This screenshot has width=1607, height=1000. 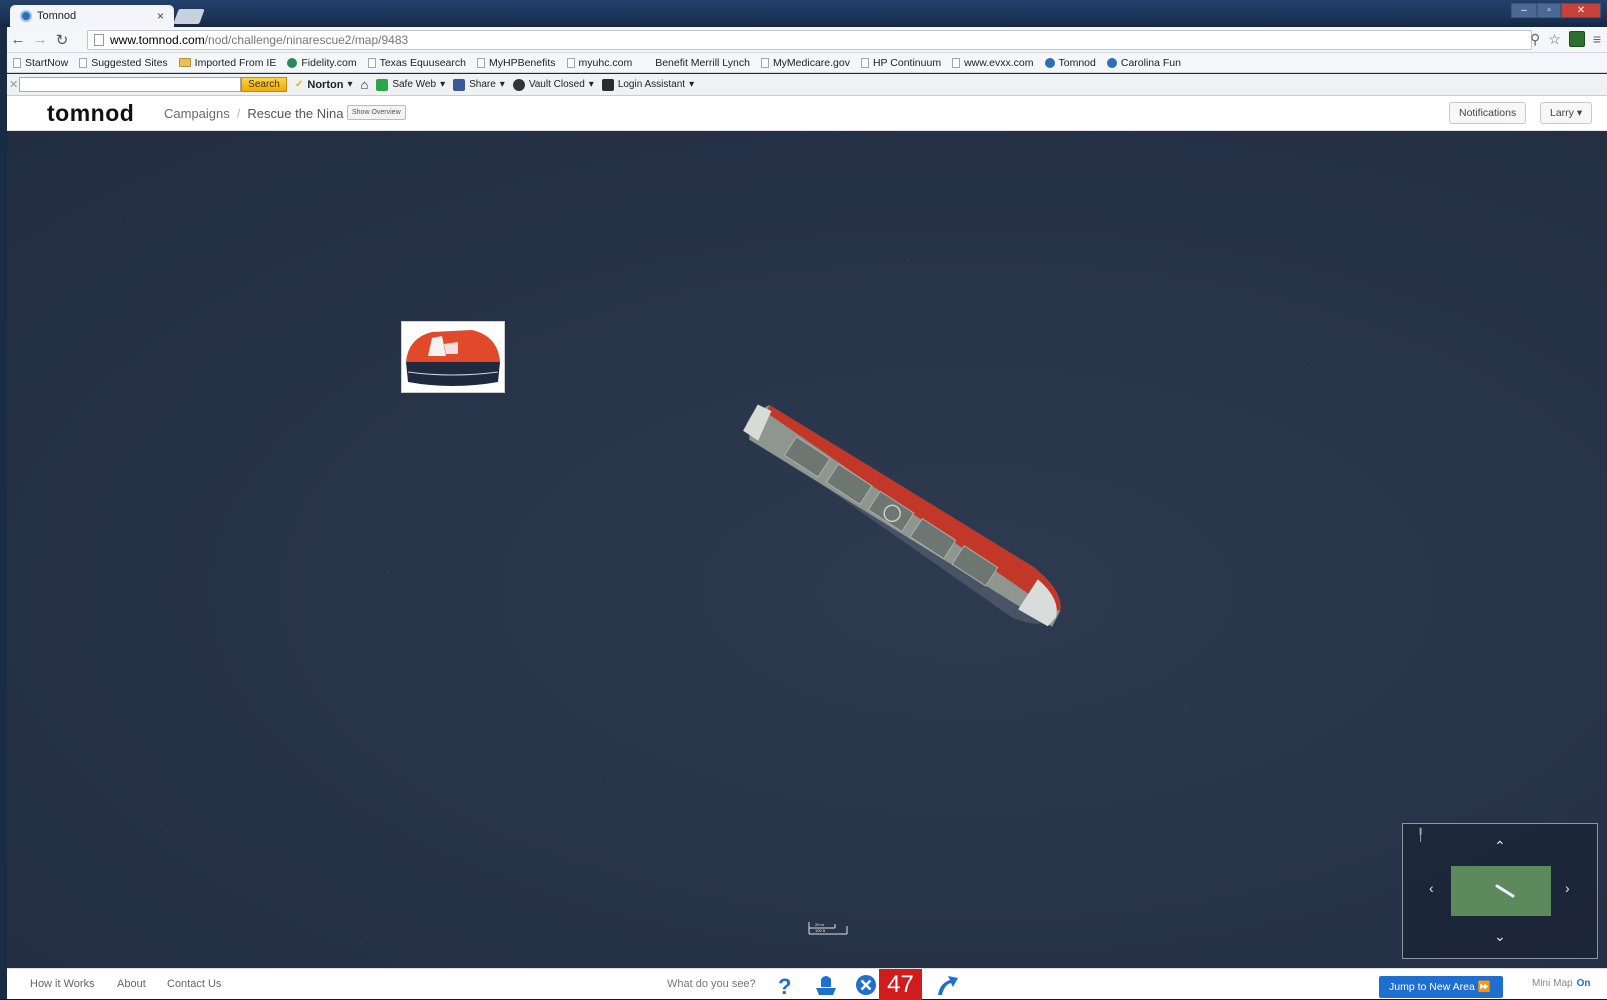 I want to click on bookmark-item: myuhc.com, so click(x=599, y=62).